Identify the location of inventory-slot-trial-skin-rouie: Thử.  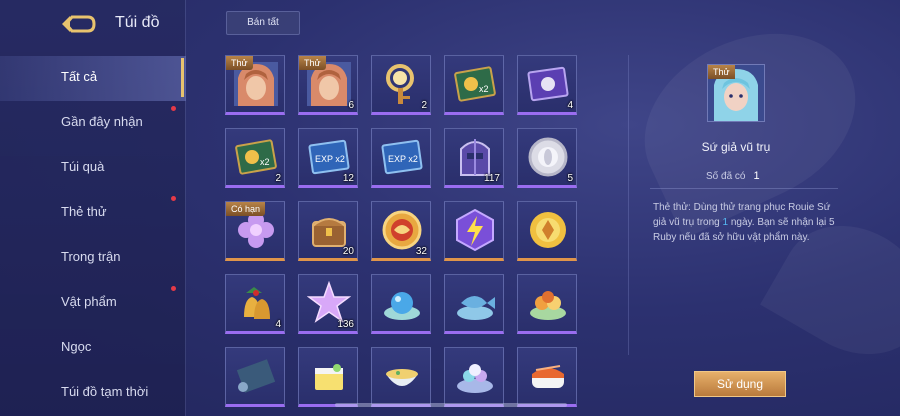
(255, 85).